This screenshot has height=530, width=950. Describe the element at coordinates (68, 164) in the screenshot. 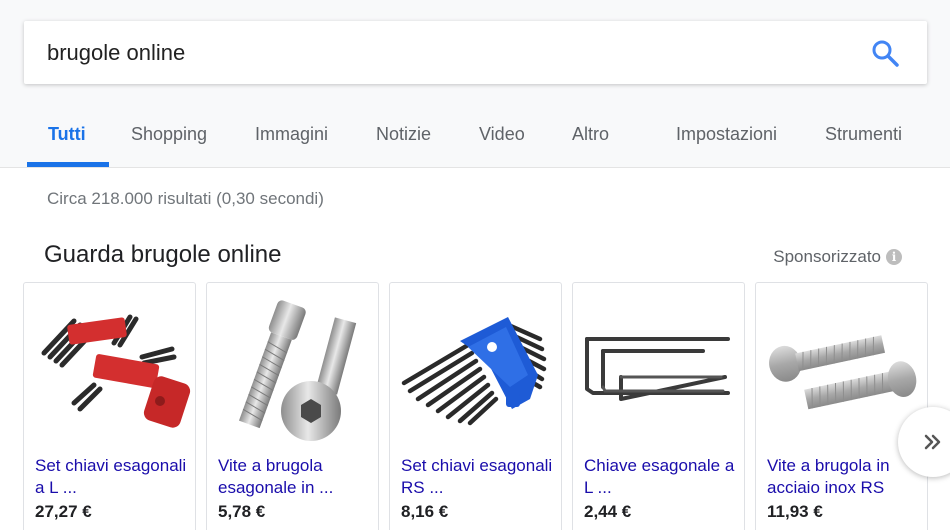

I see `active-tab-indicator` at that location.